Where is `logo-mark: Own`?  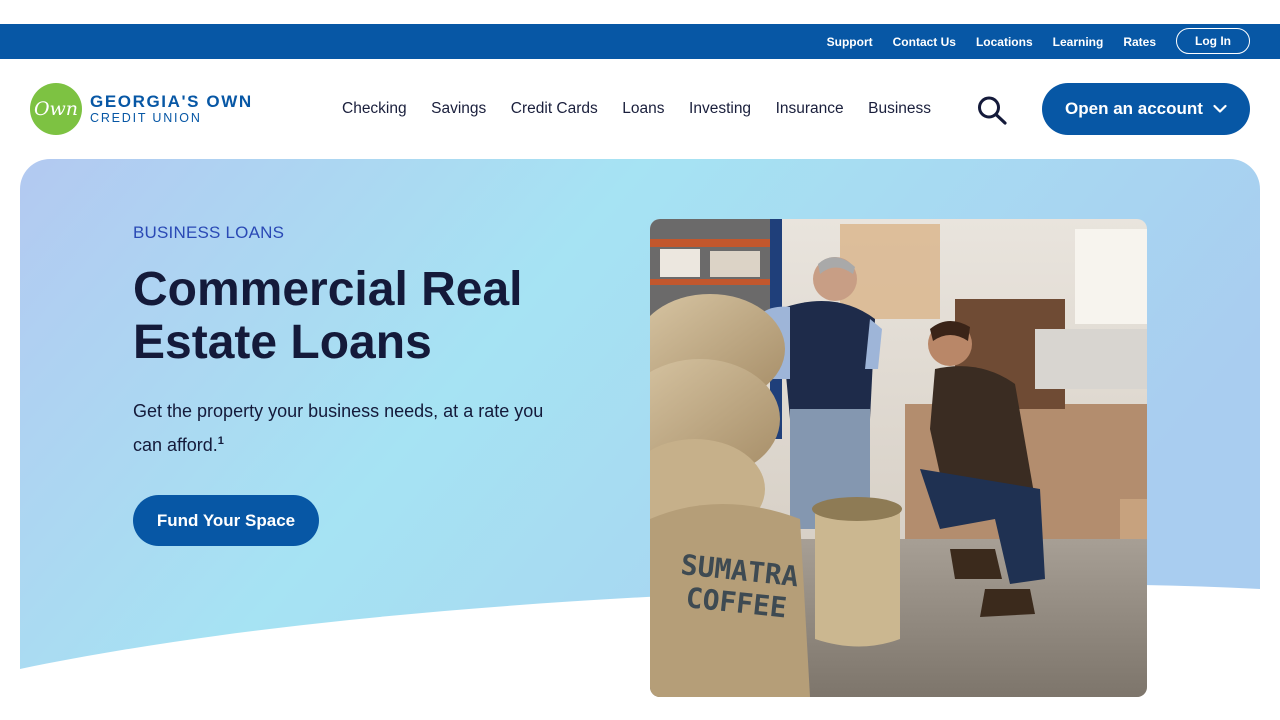 logo-mark: Own is located at coordinates (56, 109).